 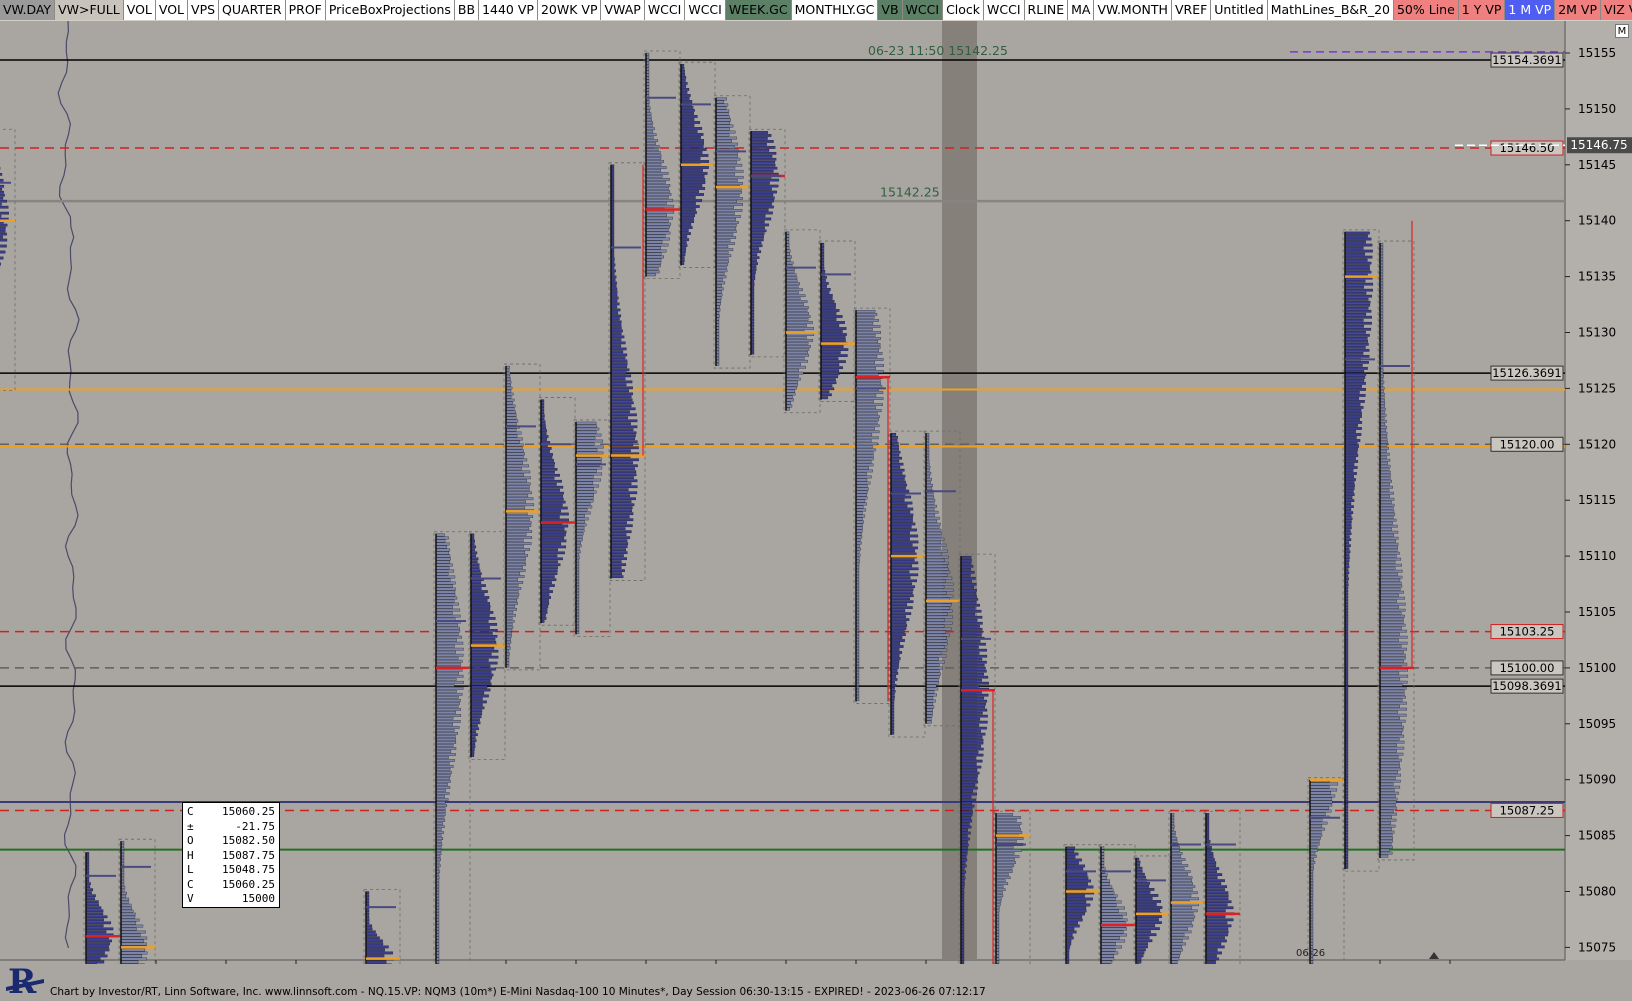 I want to click on toolbar-button-19: WCCI, so click(x=1004, y=10).